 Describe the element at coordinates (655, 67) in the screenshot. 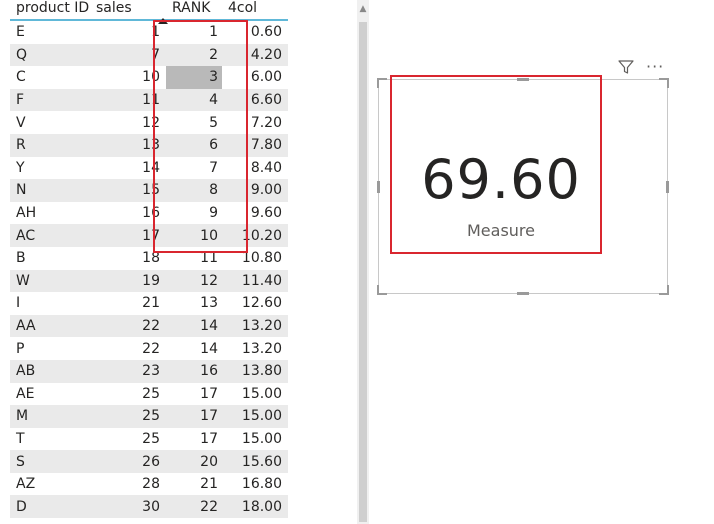

I see `more-options-icon: ···` at that location.